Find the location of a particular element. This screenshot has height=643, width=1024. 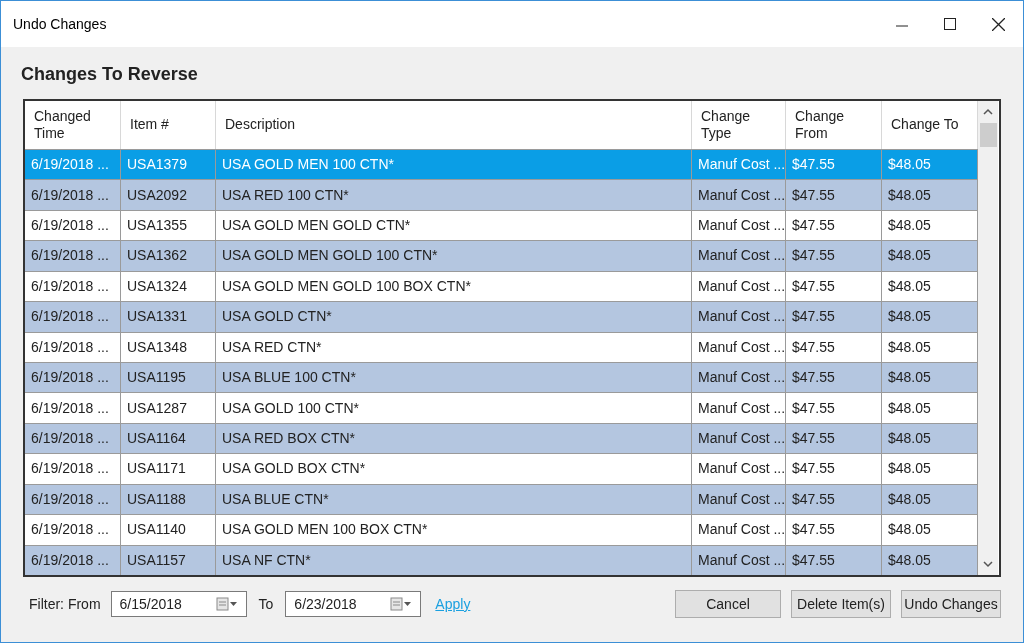

column-header: Change Type is located at coordinates (739, 125).